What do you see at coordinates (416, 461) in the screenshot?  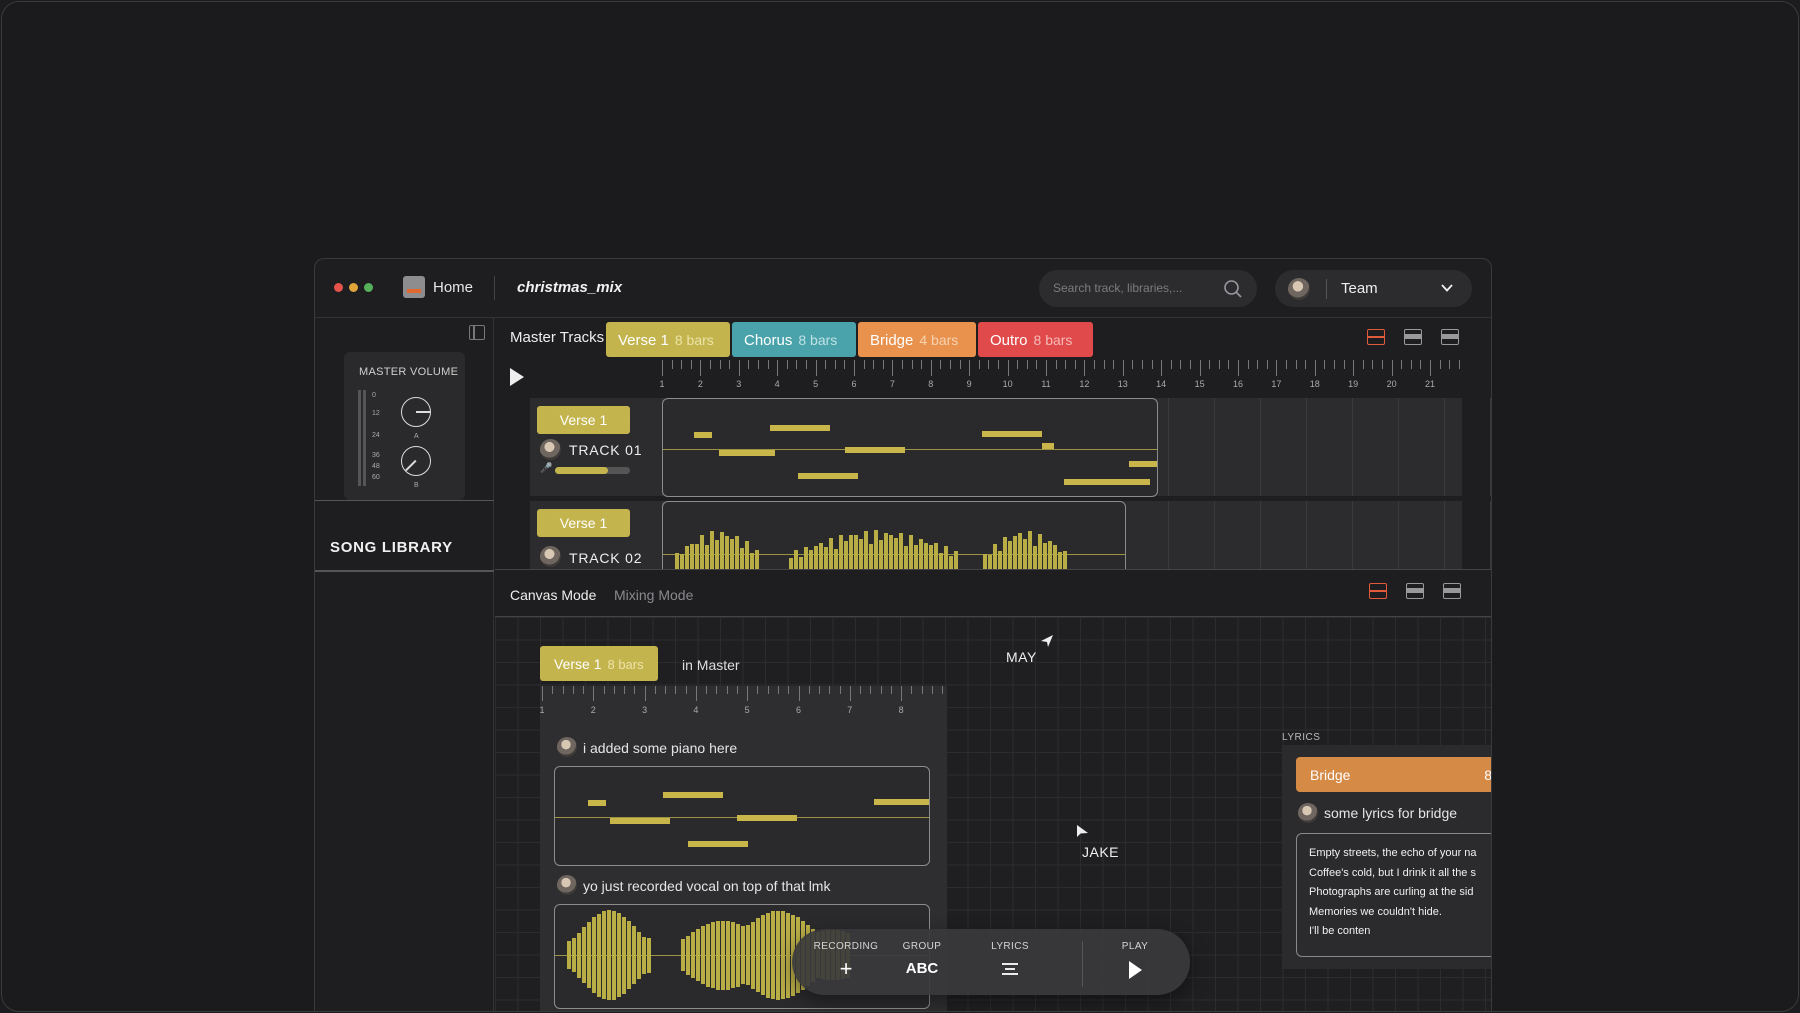 I see `knob-b` at bounding box center [416, 461].